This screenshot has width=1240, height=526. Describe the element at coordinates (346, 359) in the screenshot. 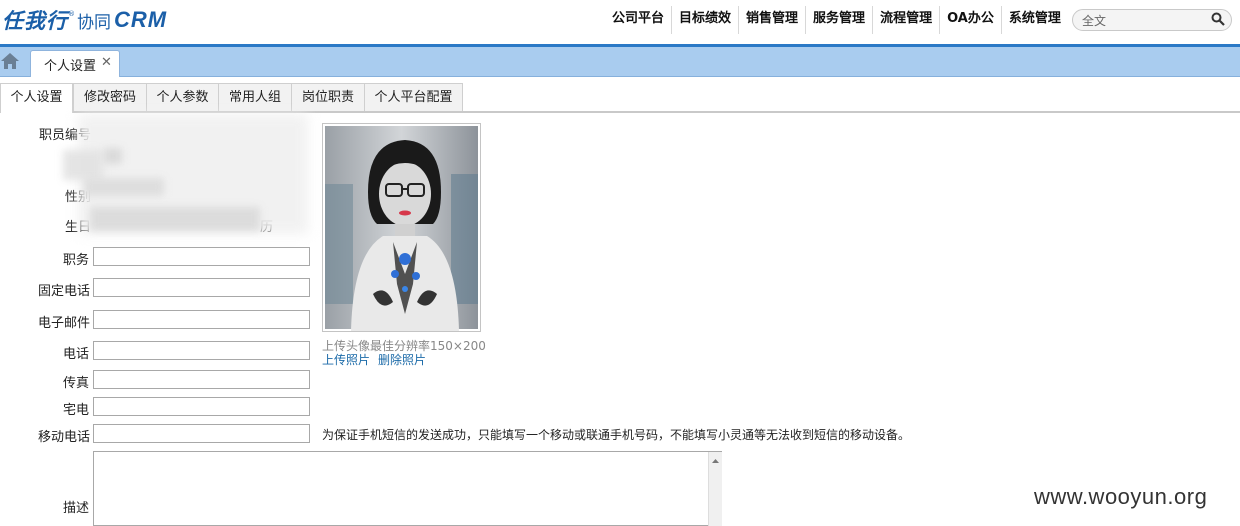

I see `upload-photo-link: 上传照片` at that location.